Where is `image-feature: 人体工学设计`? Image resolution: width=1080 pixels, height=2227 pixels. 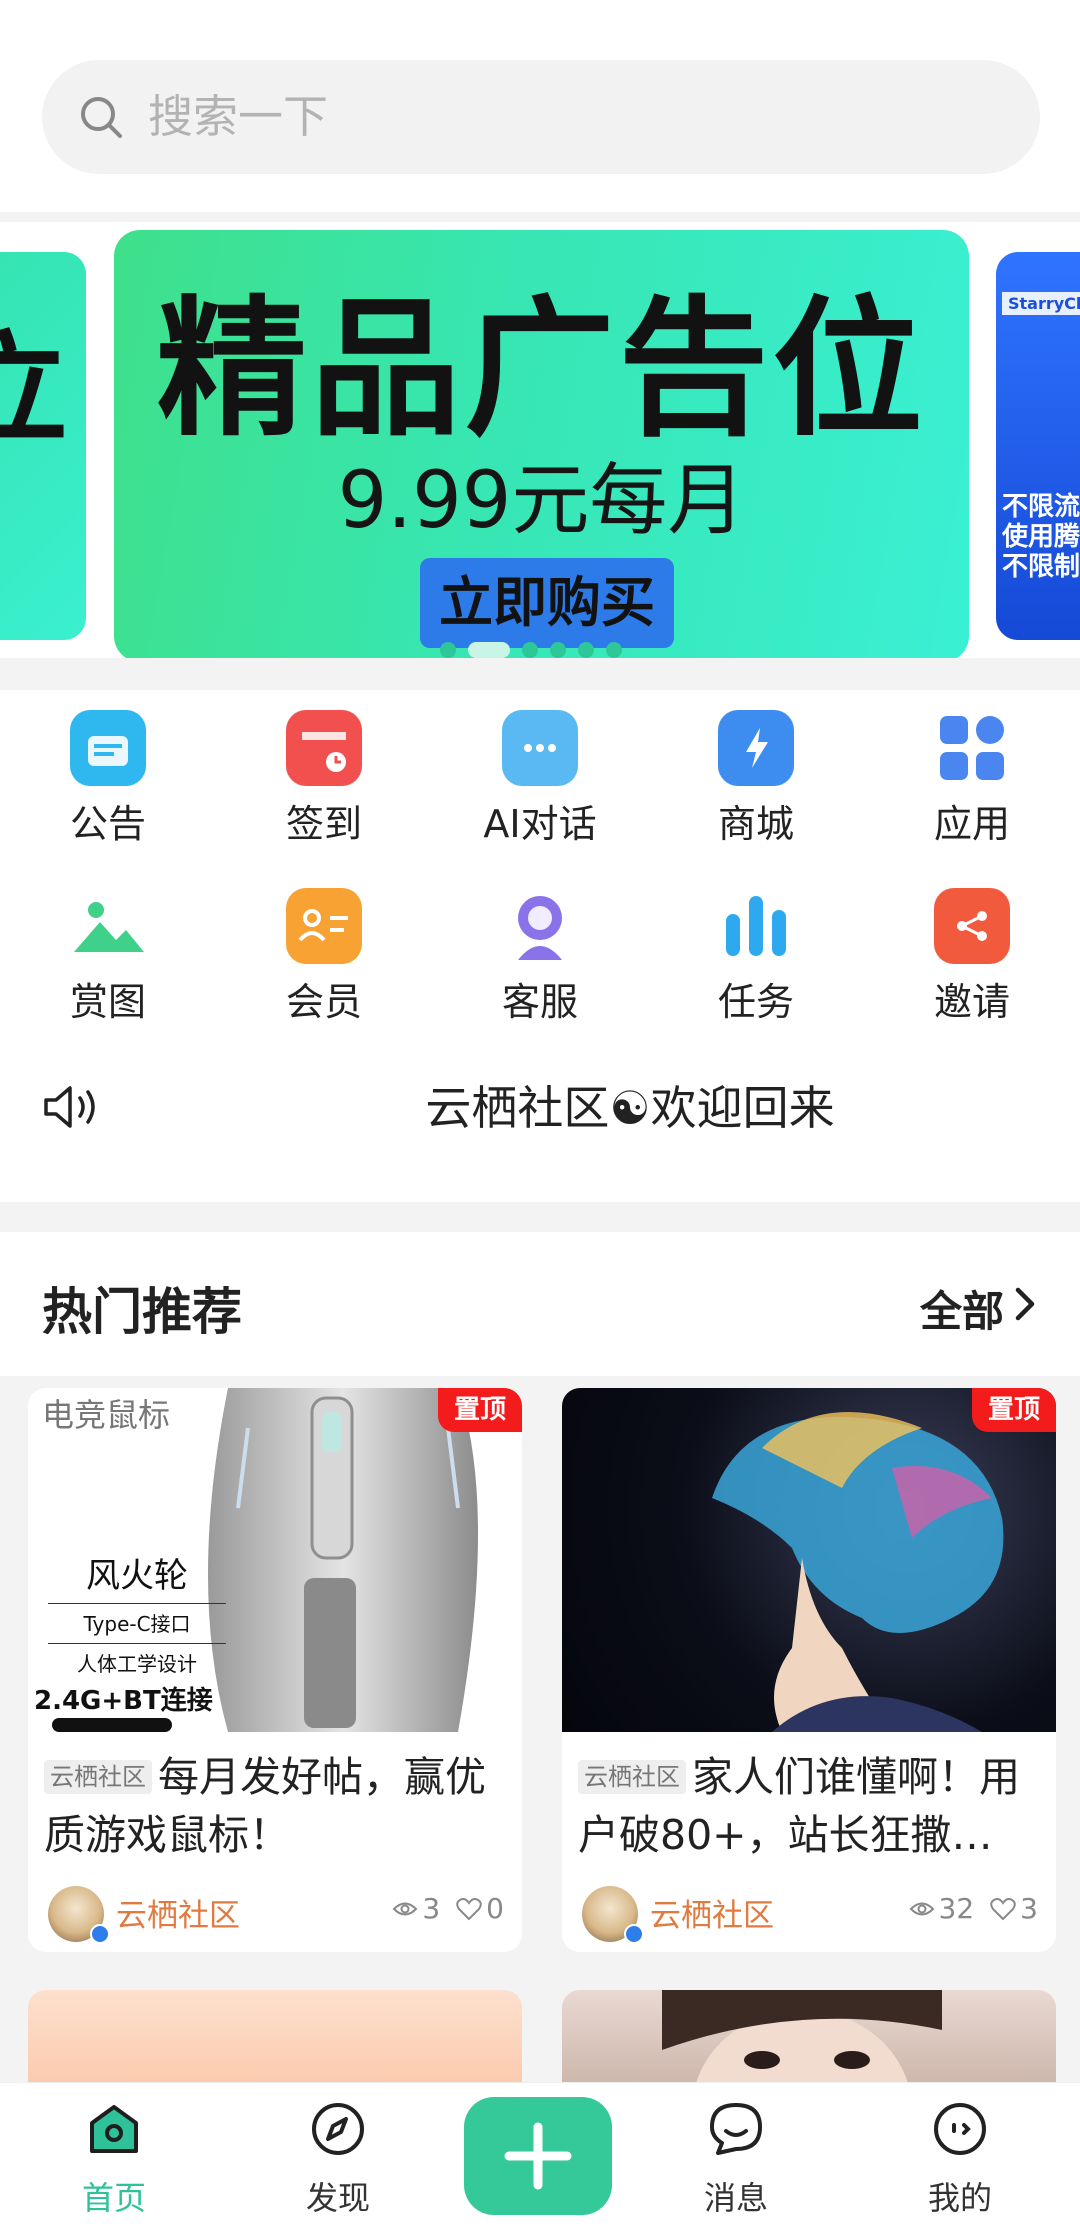
image-feature: 人体工学设计 is located at coordinates (137, 1660).